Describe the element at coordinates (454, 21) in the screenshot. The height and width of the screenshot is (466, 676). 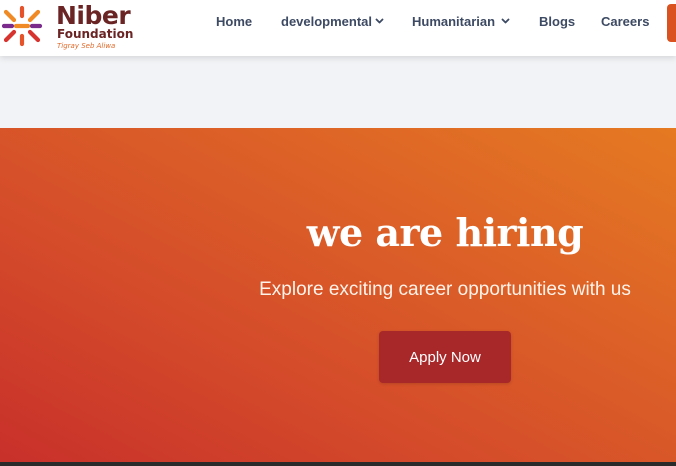
I see `nav-item-label: Humanitarian` at that location.